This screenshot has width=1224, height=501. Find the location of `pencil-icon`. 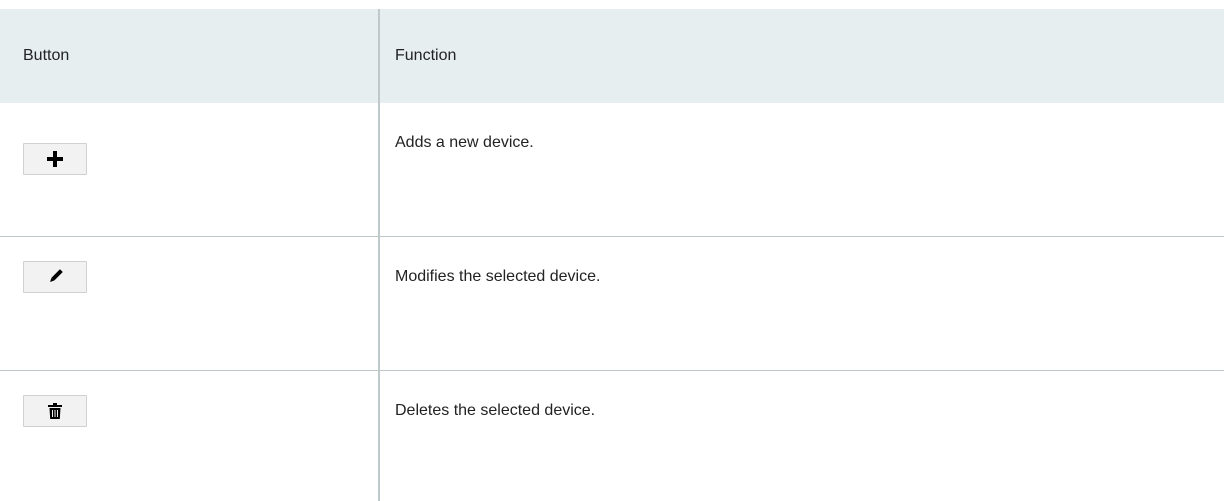

pencil-icon is located at coordinates (56, 275).